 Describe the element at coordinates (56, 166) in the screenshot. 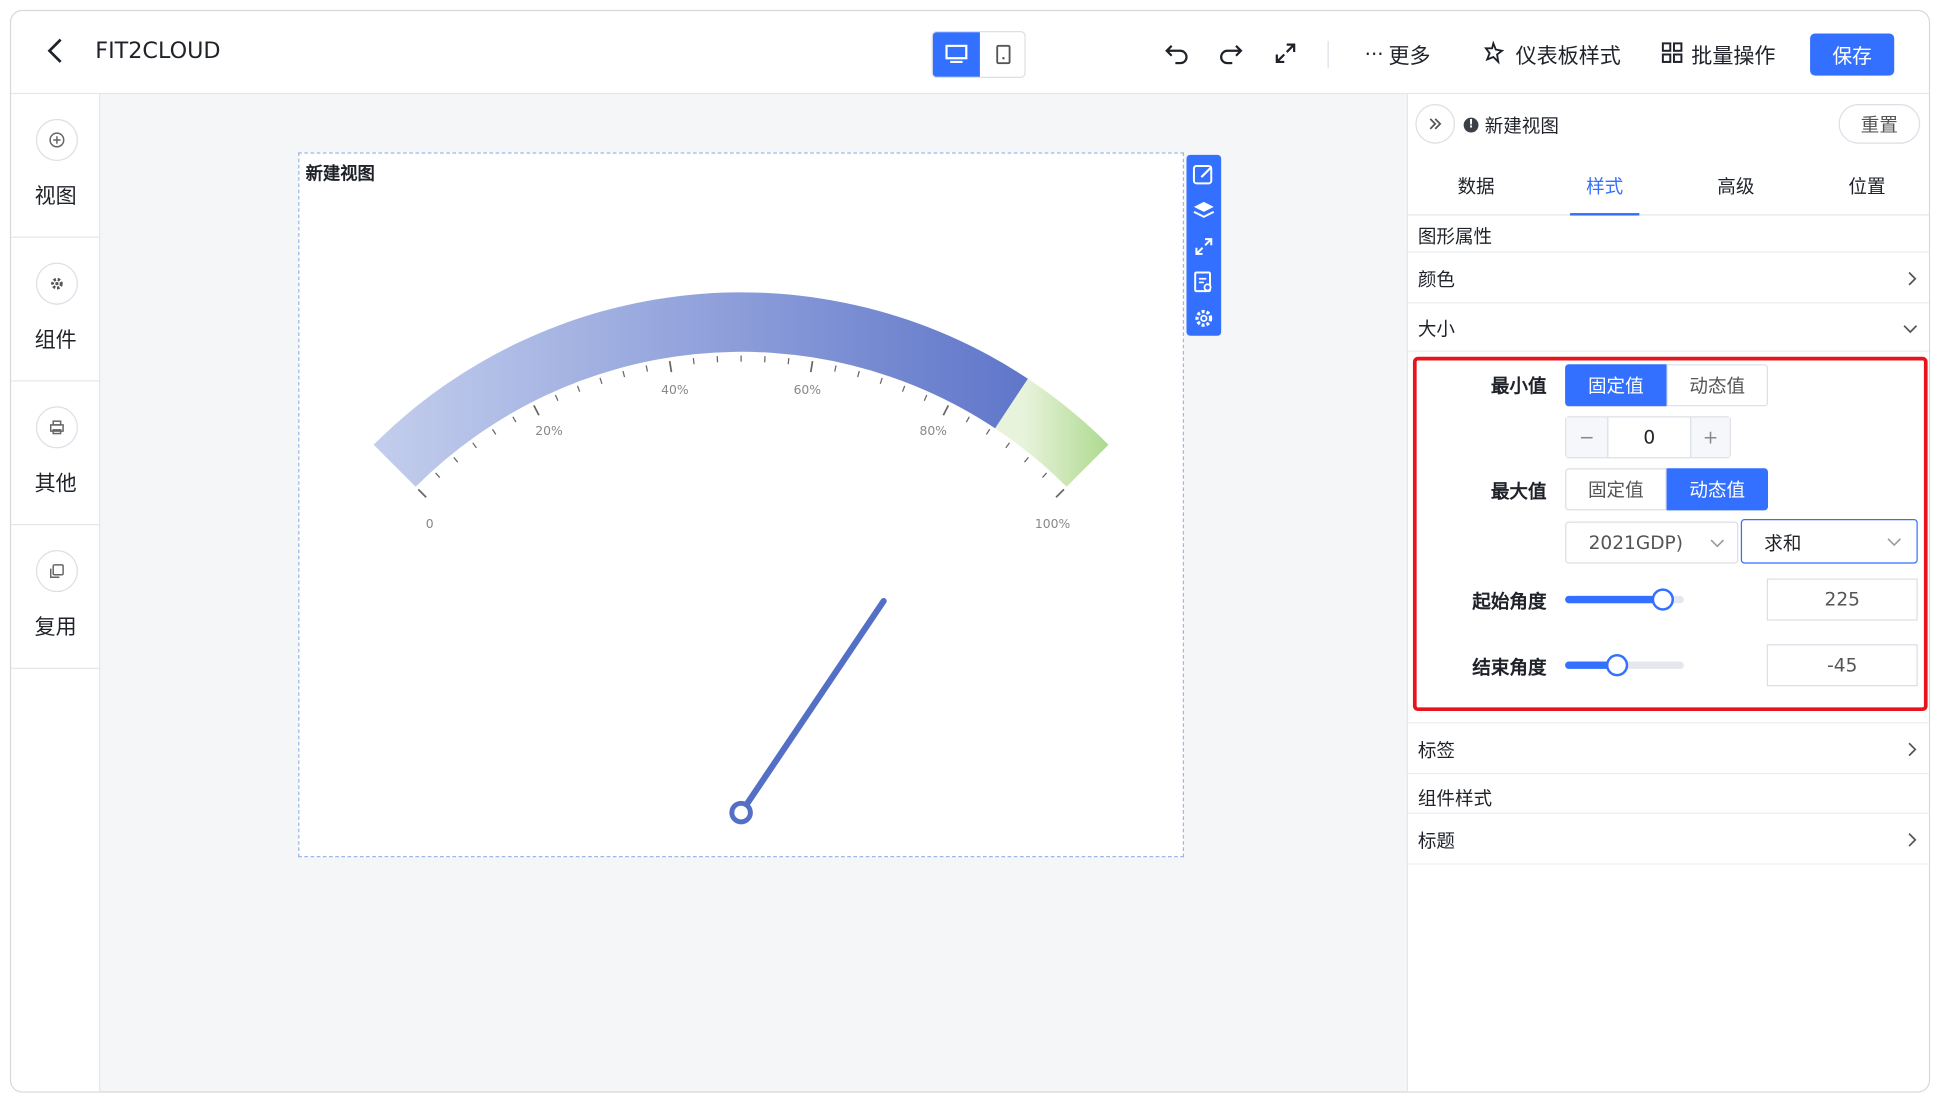

I see `sidebar-item-view: 视图` at that location.